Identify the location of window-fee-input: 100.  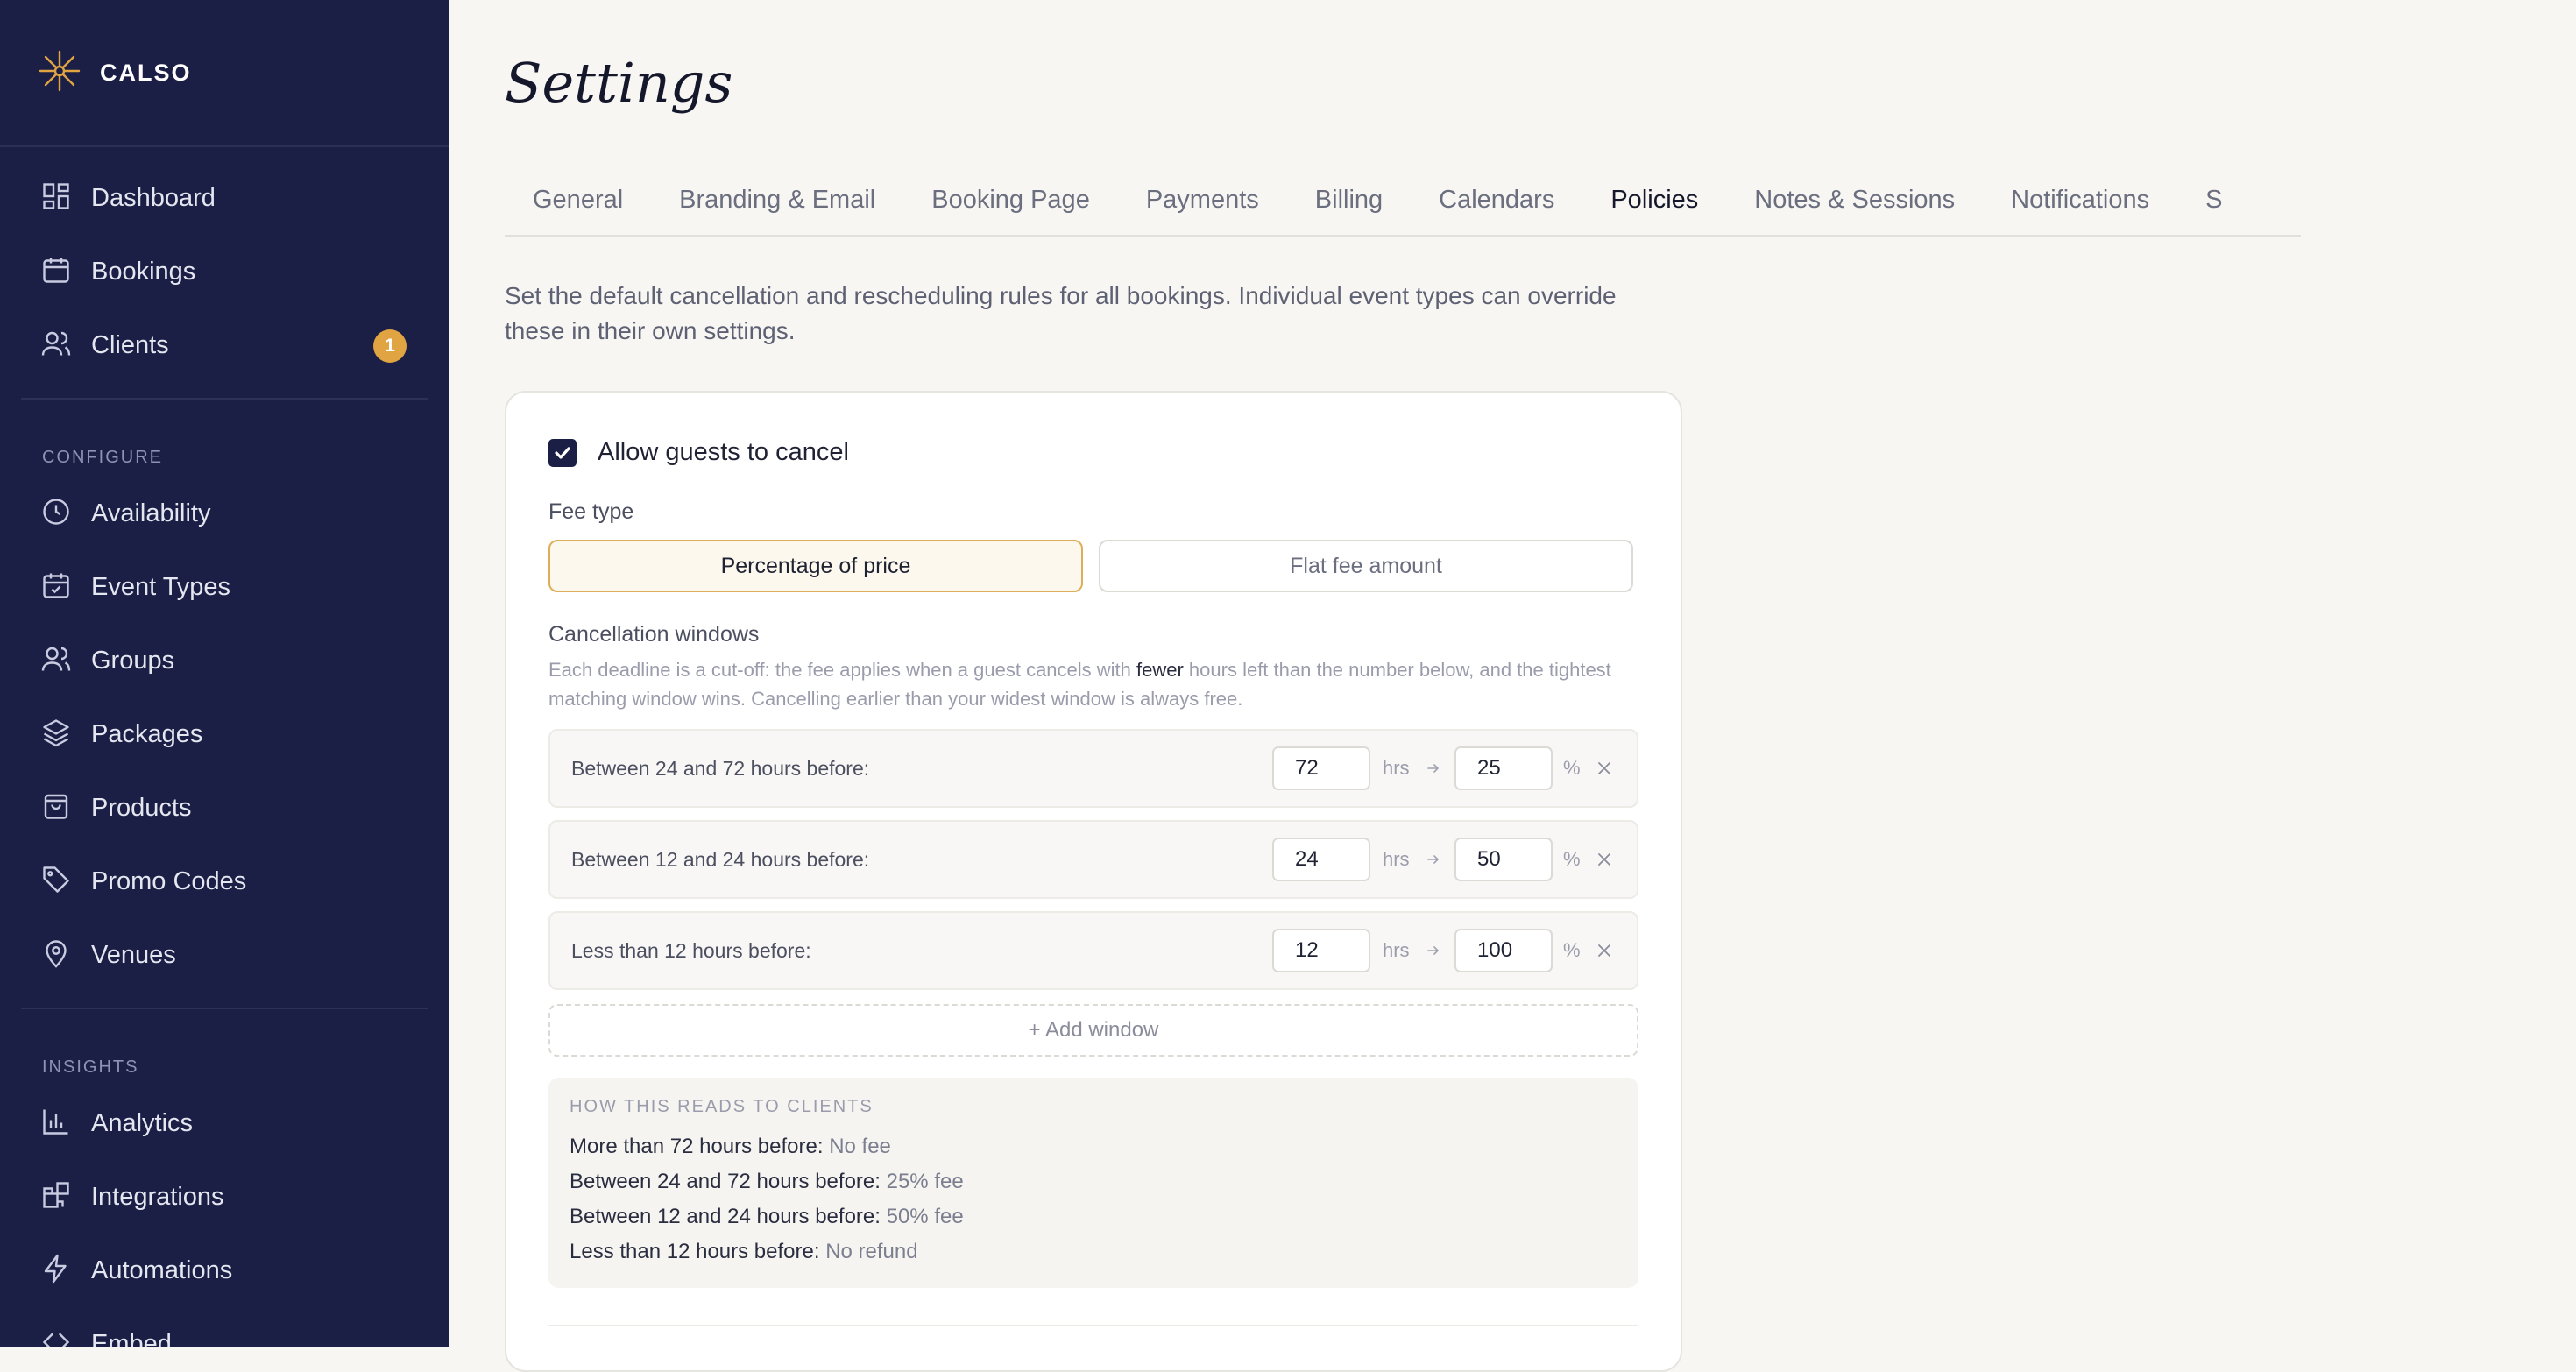
(1503, 951).